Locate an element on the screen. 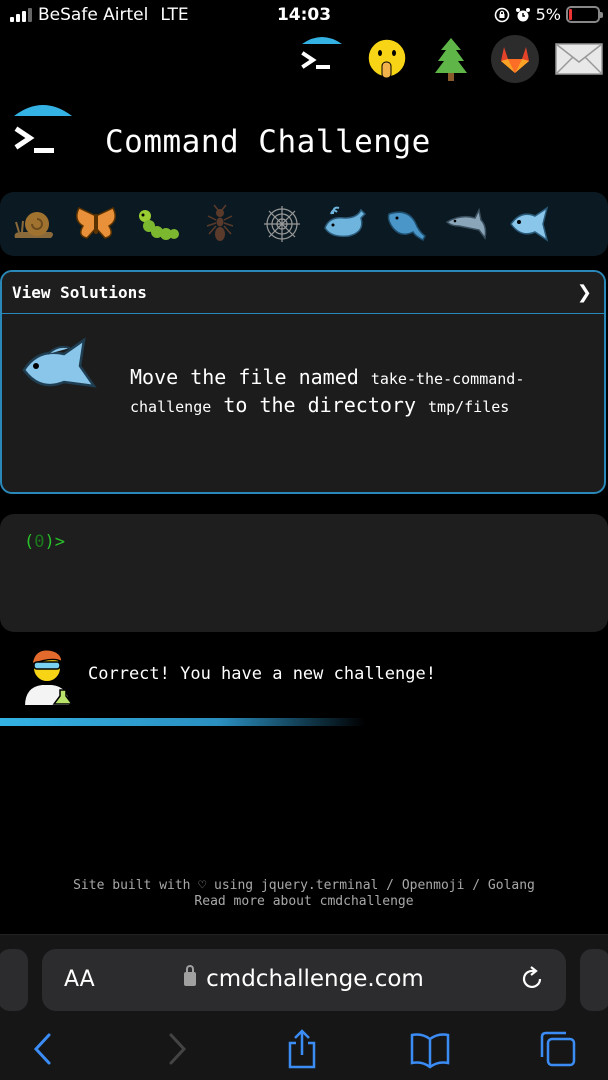  progress-fill is located at coordinates (182, 722).